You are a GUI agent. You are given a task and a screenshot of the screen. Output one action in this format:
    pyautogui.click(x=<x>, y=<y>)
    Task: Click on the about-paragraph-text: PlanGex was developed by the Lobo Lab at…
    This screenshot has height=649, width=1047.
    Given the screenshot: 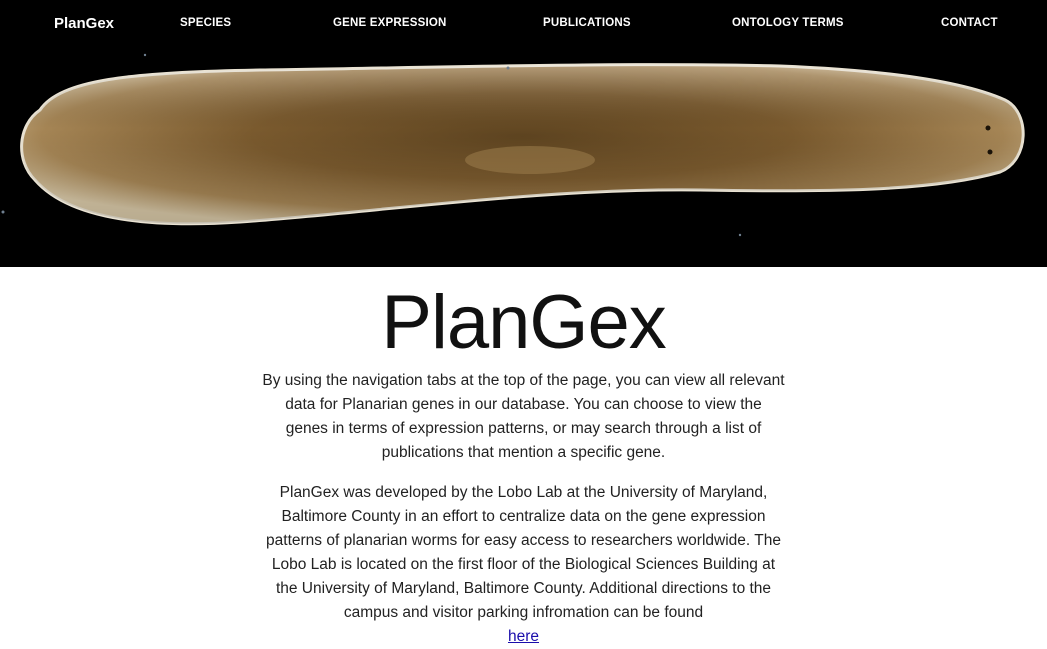 What is the action you would take?
    pyautogui.click(x=523, y=552)
    